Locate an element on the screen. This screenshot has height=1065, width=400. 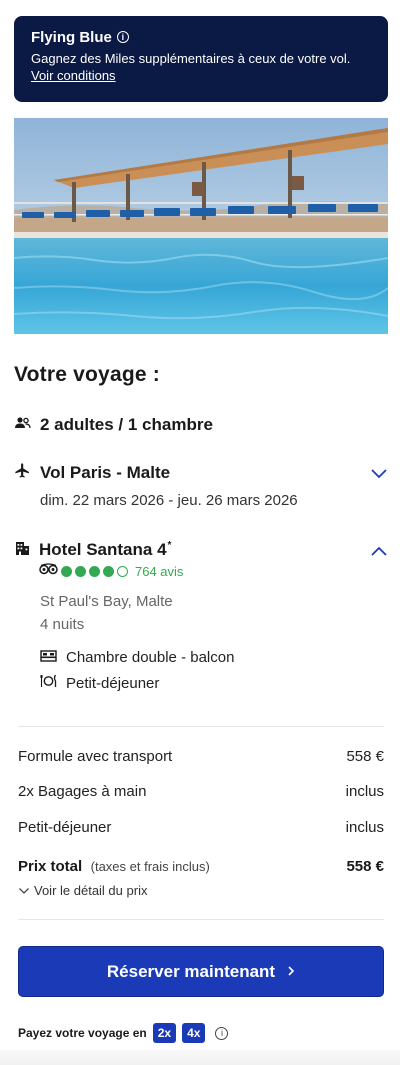
flight-title: Vol Paris - Malte is located at coordinates (105, 472).